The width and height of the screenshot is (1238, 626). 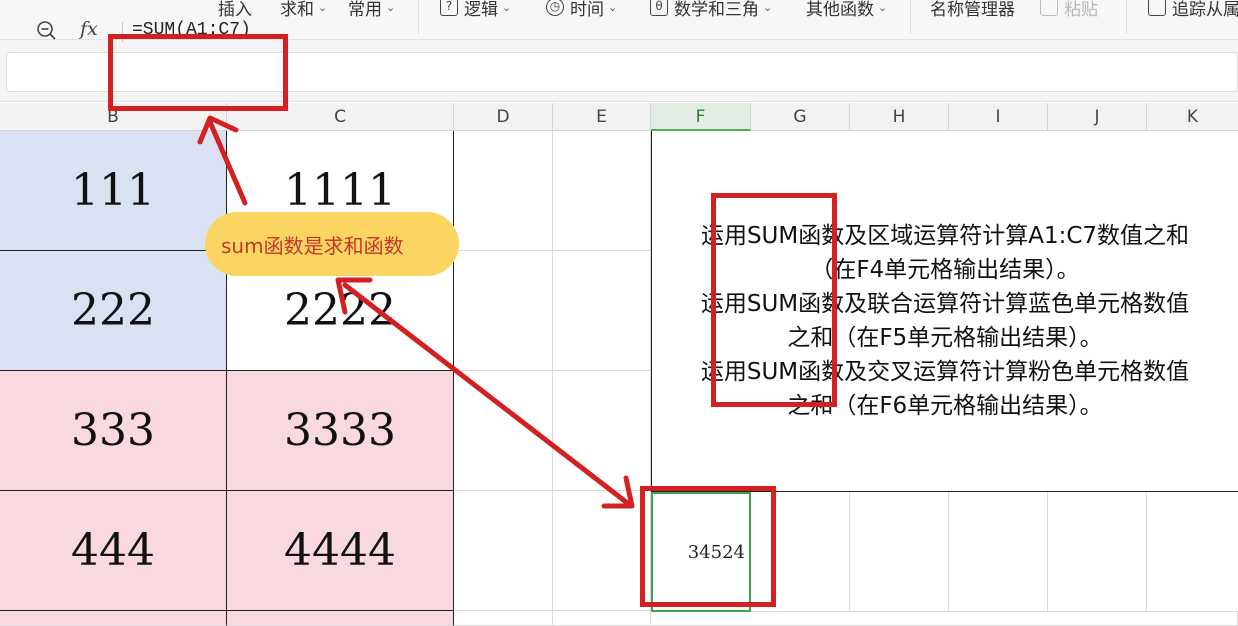 I want to click on sum-highlight-box, so click(x=774, y=300).